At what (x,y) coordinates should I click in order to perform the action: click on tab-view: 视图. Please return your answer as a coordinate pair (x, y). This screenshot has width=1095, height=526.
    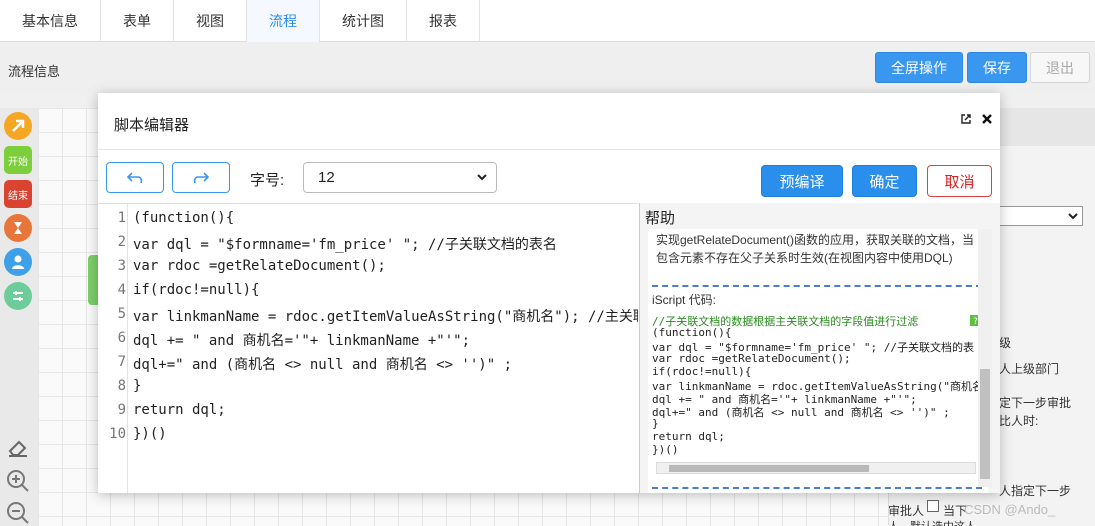
    Looking at the image, I should click on (210, 21).